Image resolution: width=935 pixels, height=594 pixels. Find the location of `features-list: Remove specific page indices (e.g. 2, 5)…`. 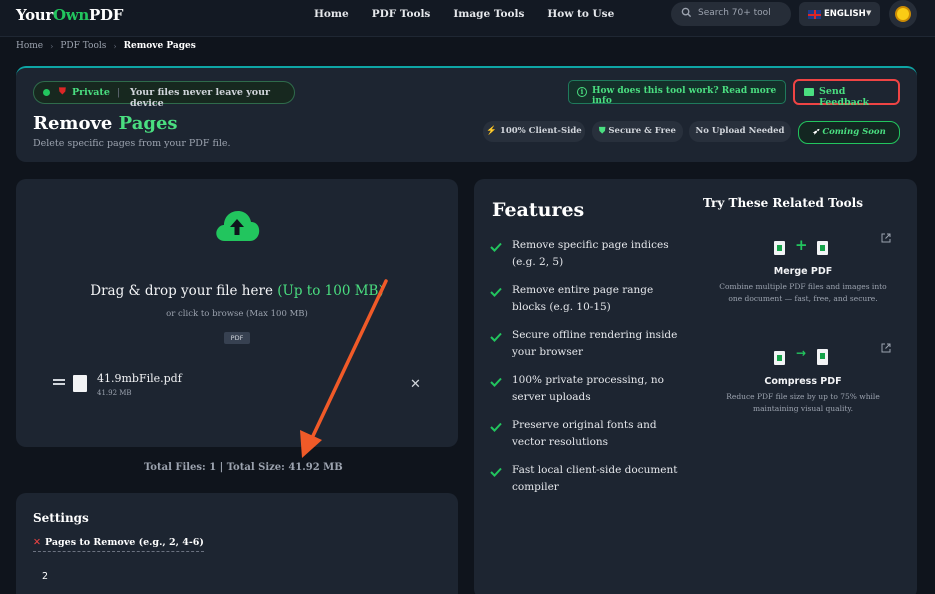

features-list: Remove specific page indices (e.g. 2, 5)… is located at coordinates (590, 372).